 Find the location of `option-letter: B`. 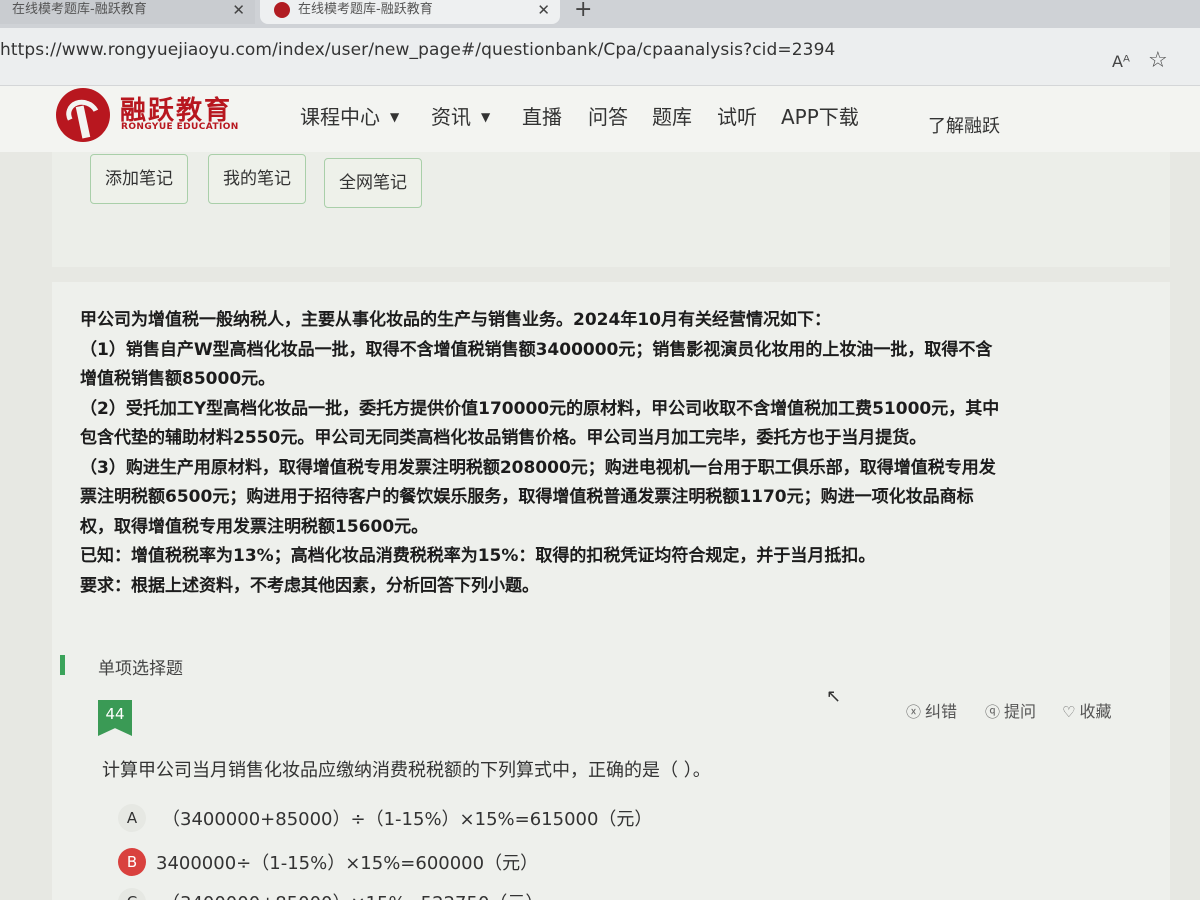

option-letter: B is located at coordinates (132, 862).